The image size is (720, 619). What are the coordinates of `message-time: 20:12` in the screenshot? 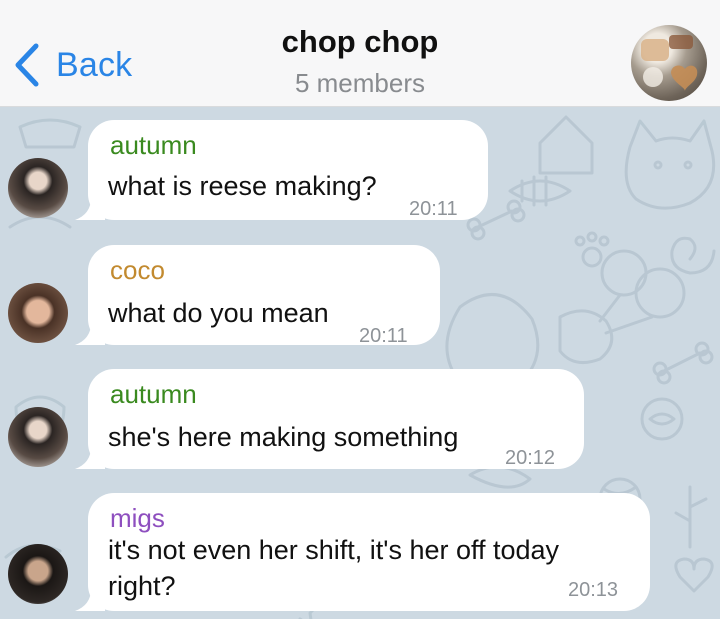 It's located at (530, 458).